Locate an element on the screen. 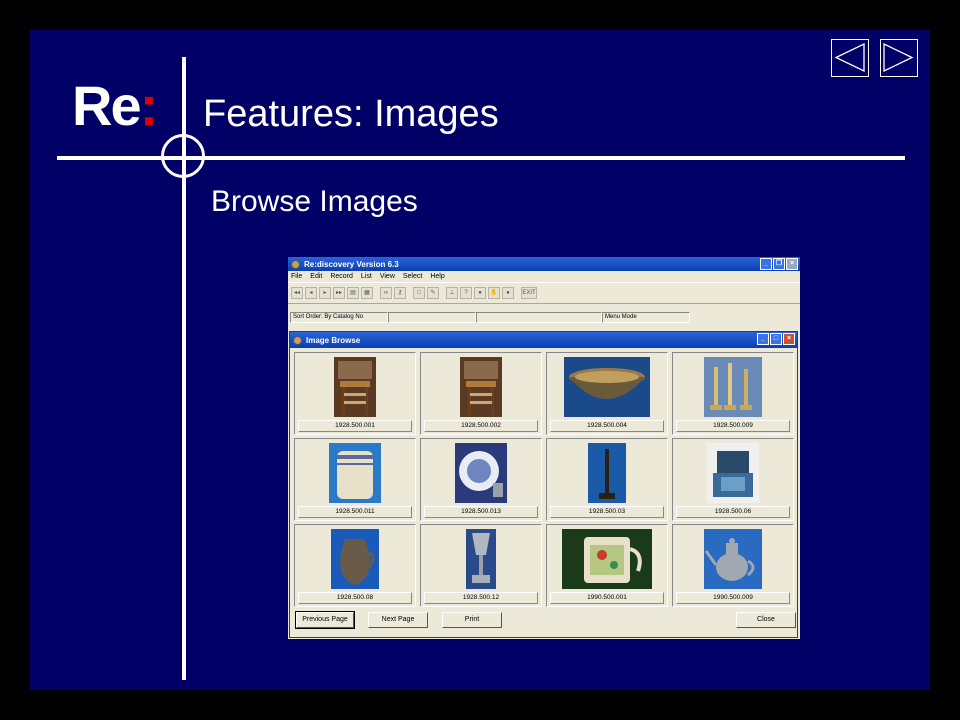 This screenshot has width=960, height=720. triangle-left-icon is located at coordinates (849, 57).